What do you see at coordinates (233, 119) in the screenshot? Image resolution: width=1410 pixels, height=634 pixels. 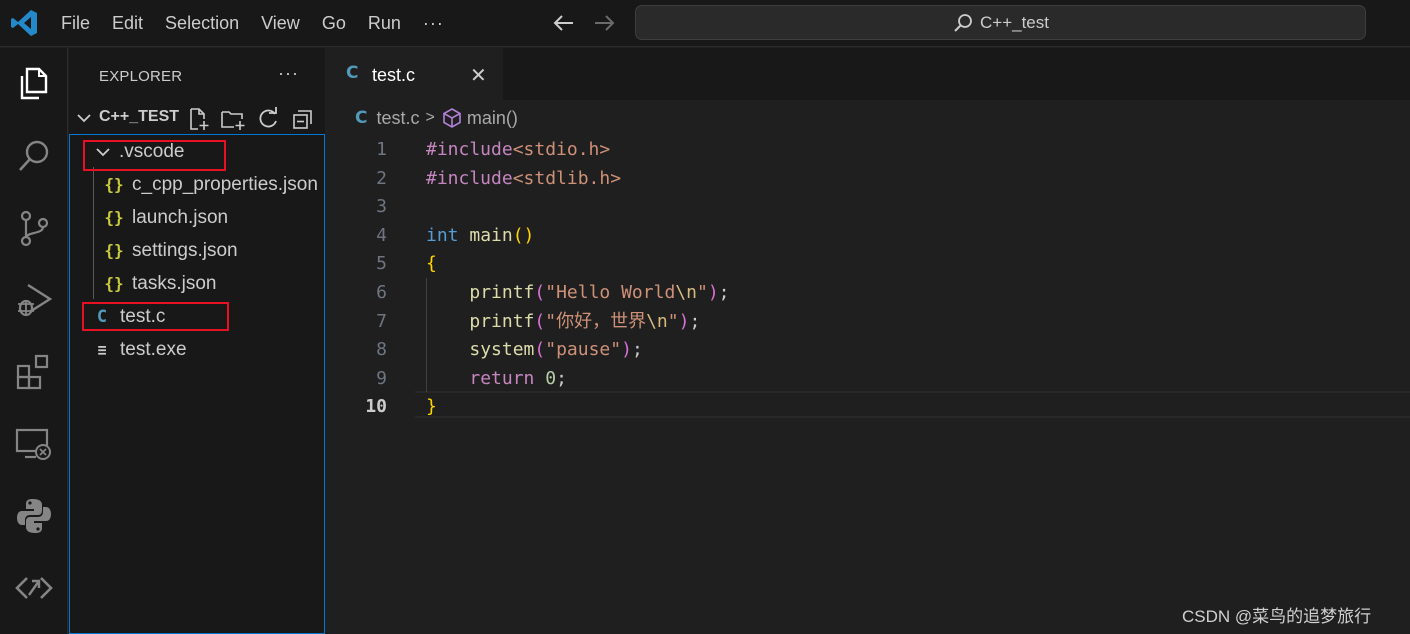 I see `new-folder-icon` at bounding box center [233, 119].